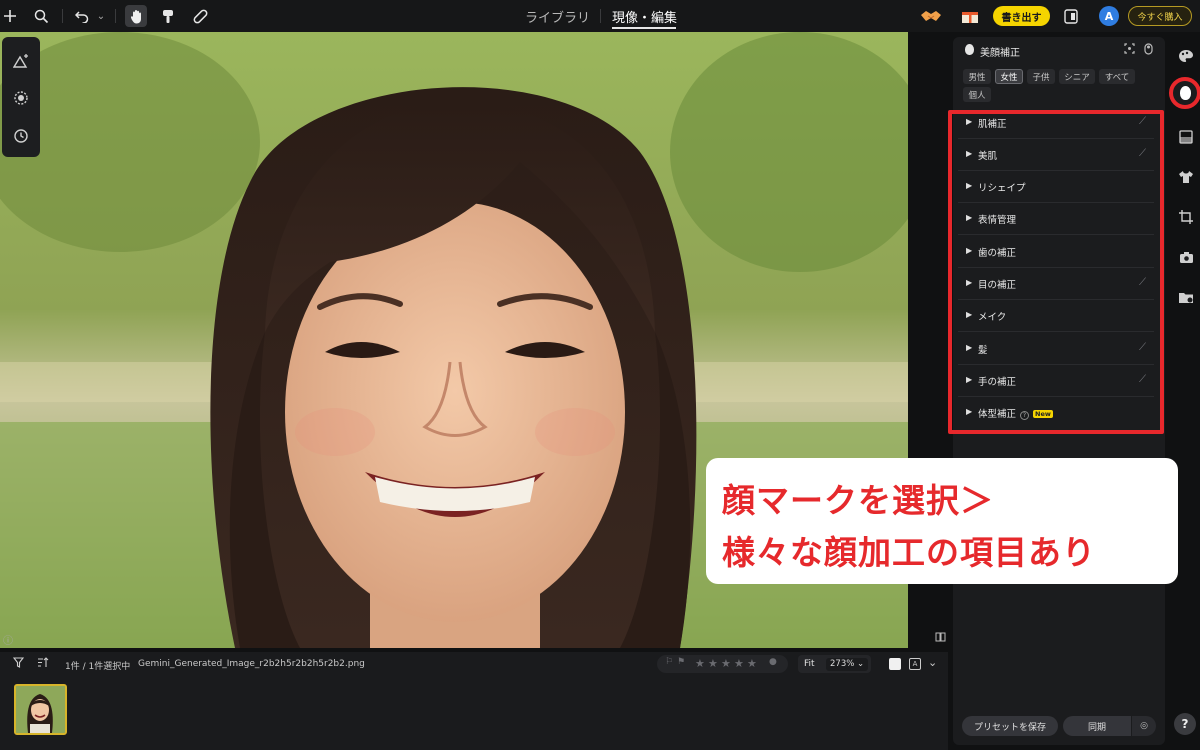 The width and height of the screenshot is (1200, 750). Describe the element at coordinates (168, 16) in the screenshot. I see `brush-icon` at that location.